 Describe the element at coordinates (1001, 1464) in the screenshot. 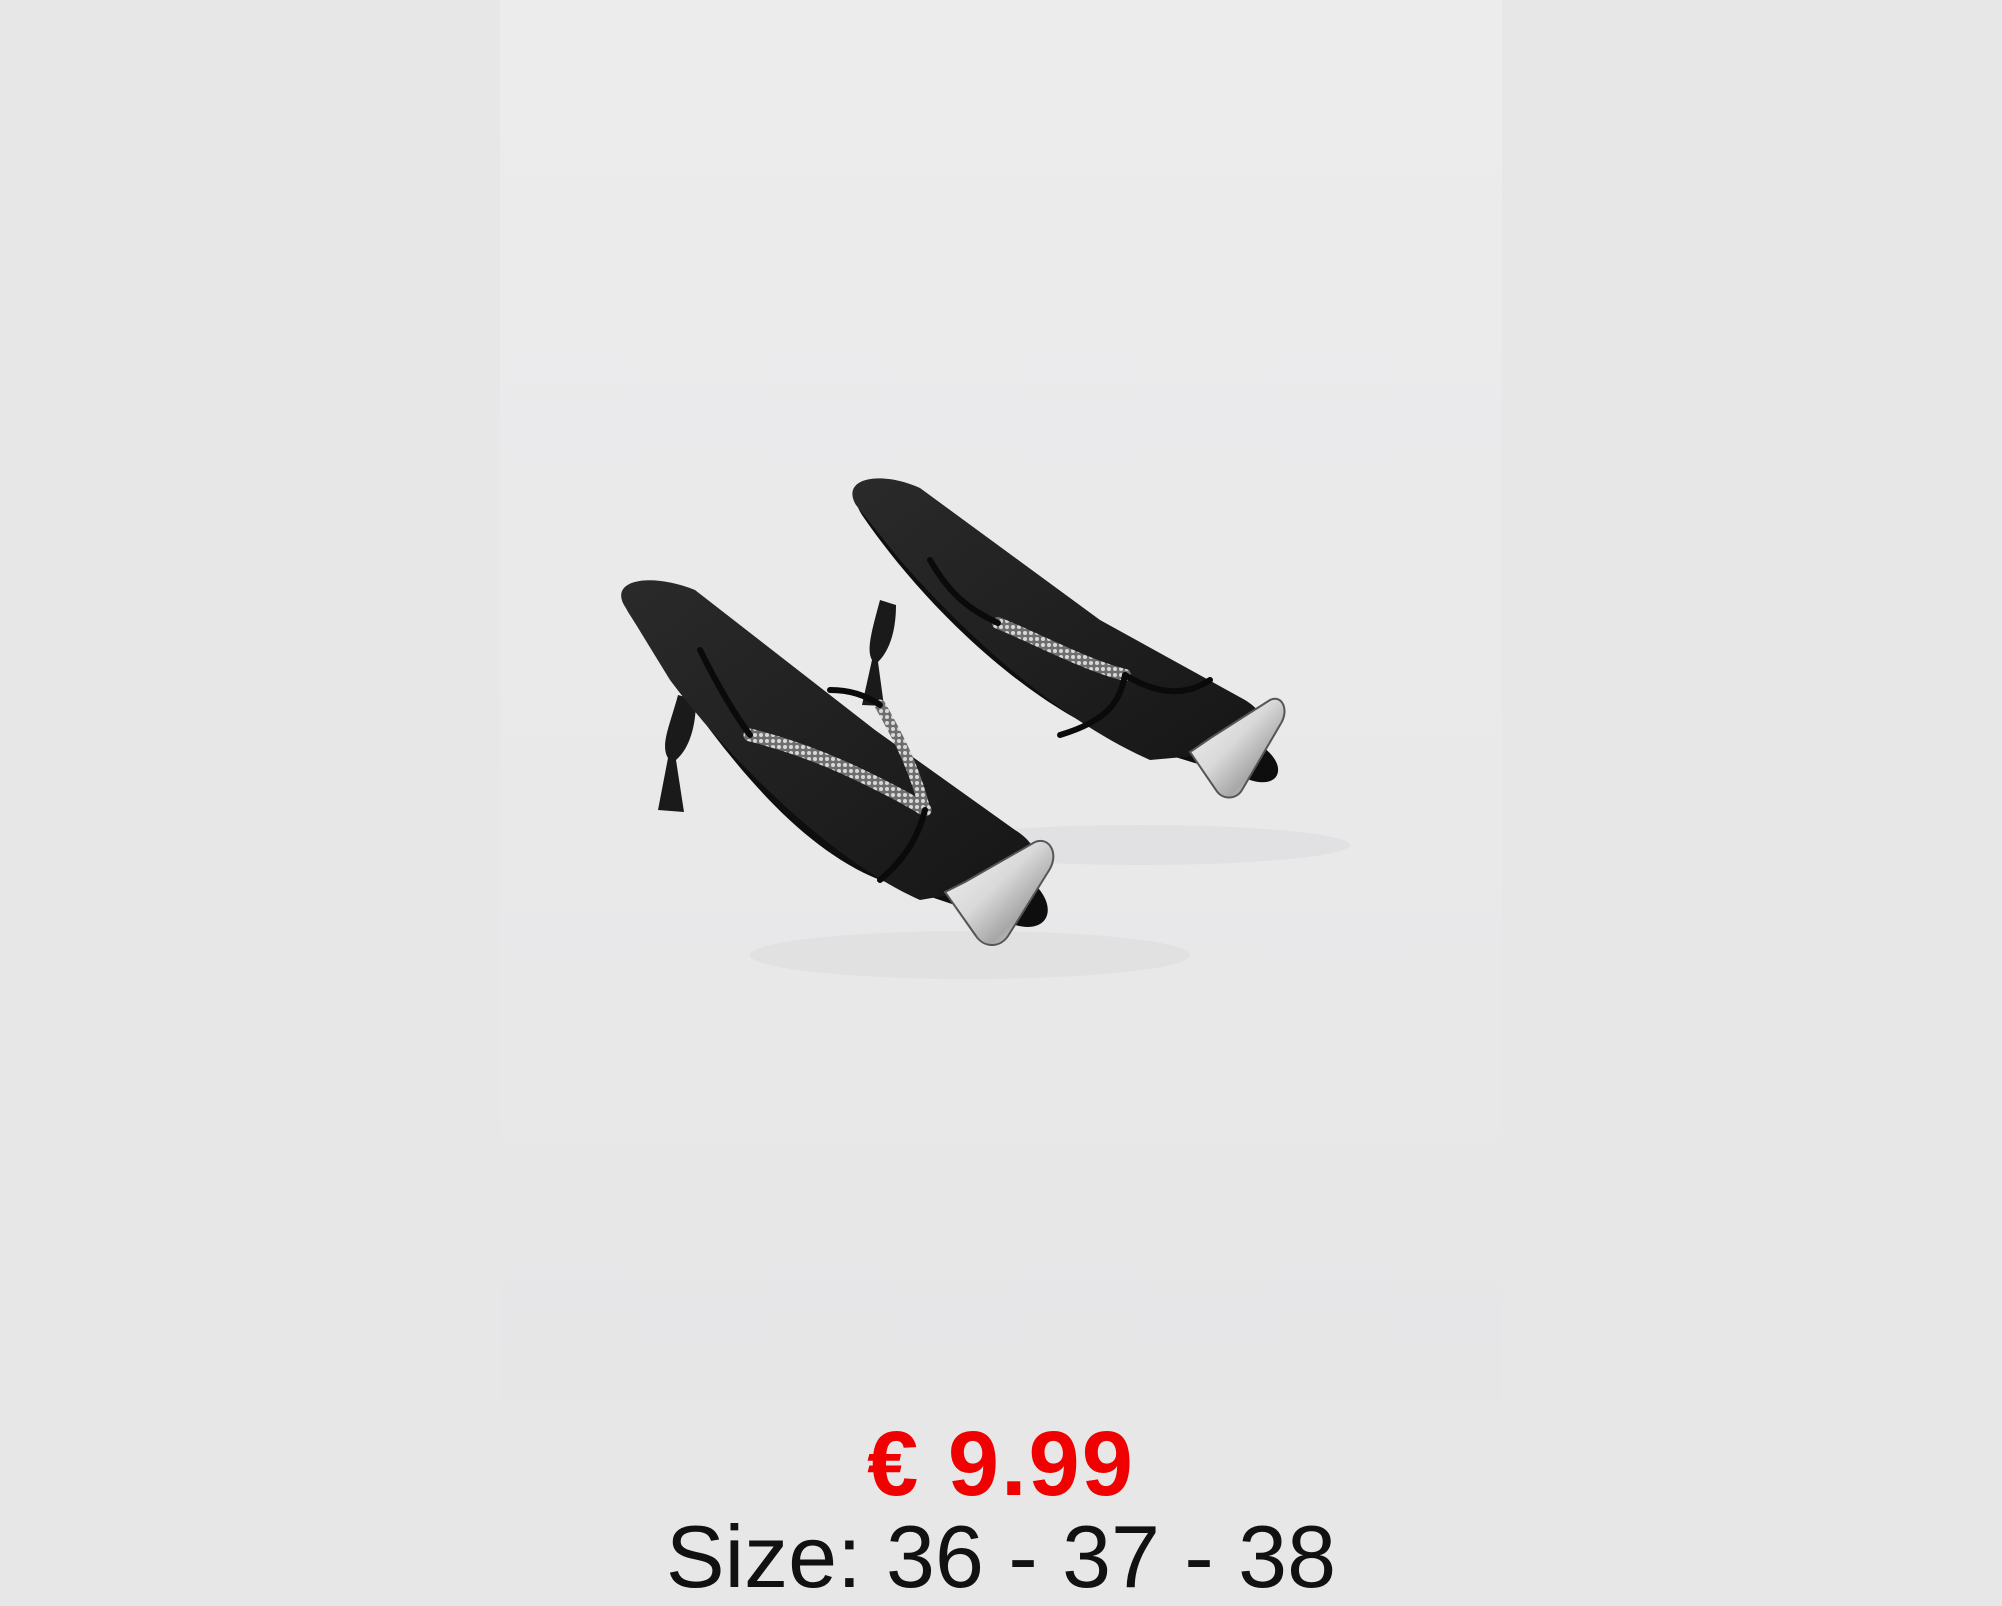

I see `product-price: € 9.99` at that location.